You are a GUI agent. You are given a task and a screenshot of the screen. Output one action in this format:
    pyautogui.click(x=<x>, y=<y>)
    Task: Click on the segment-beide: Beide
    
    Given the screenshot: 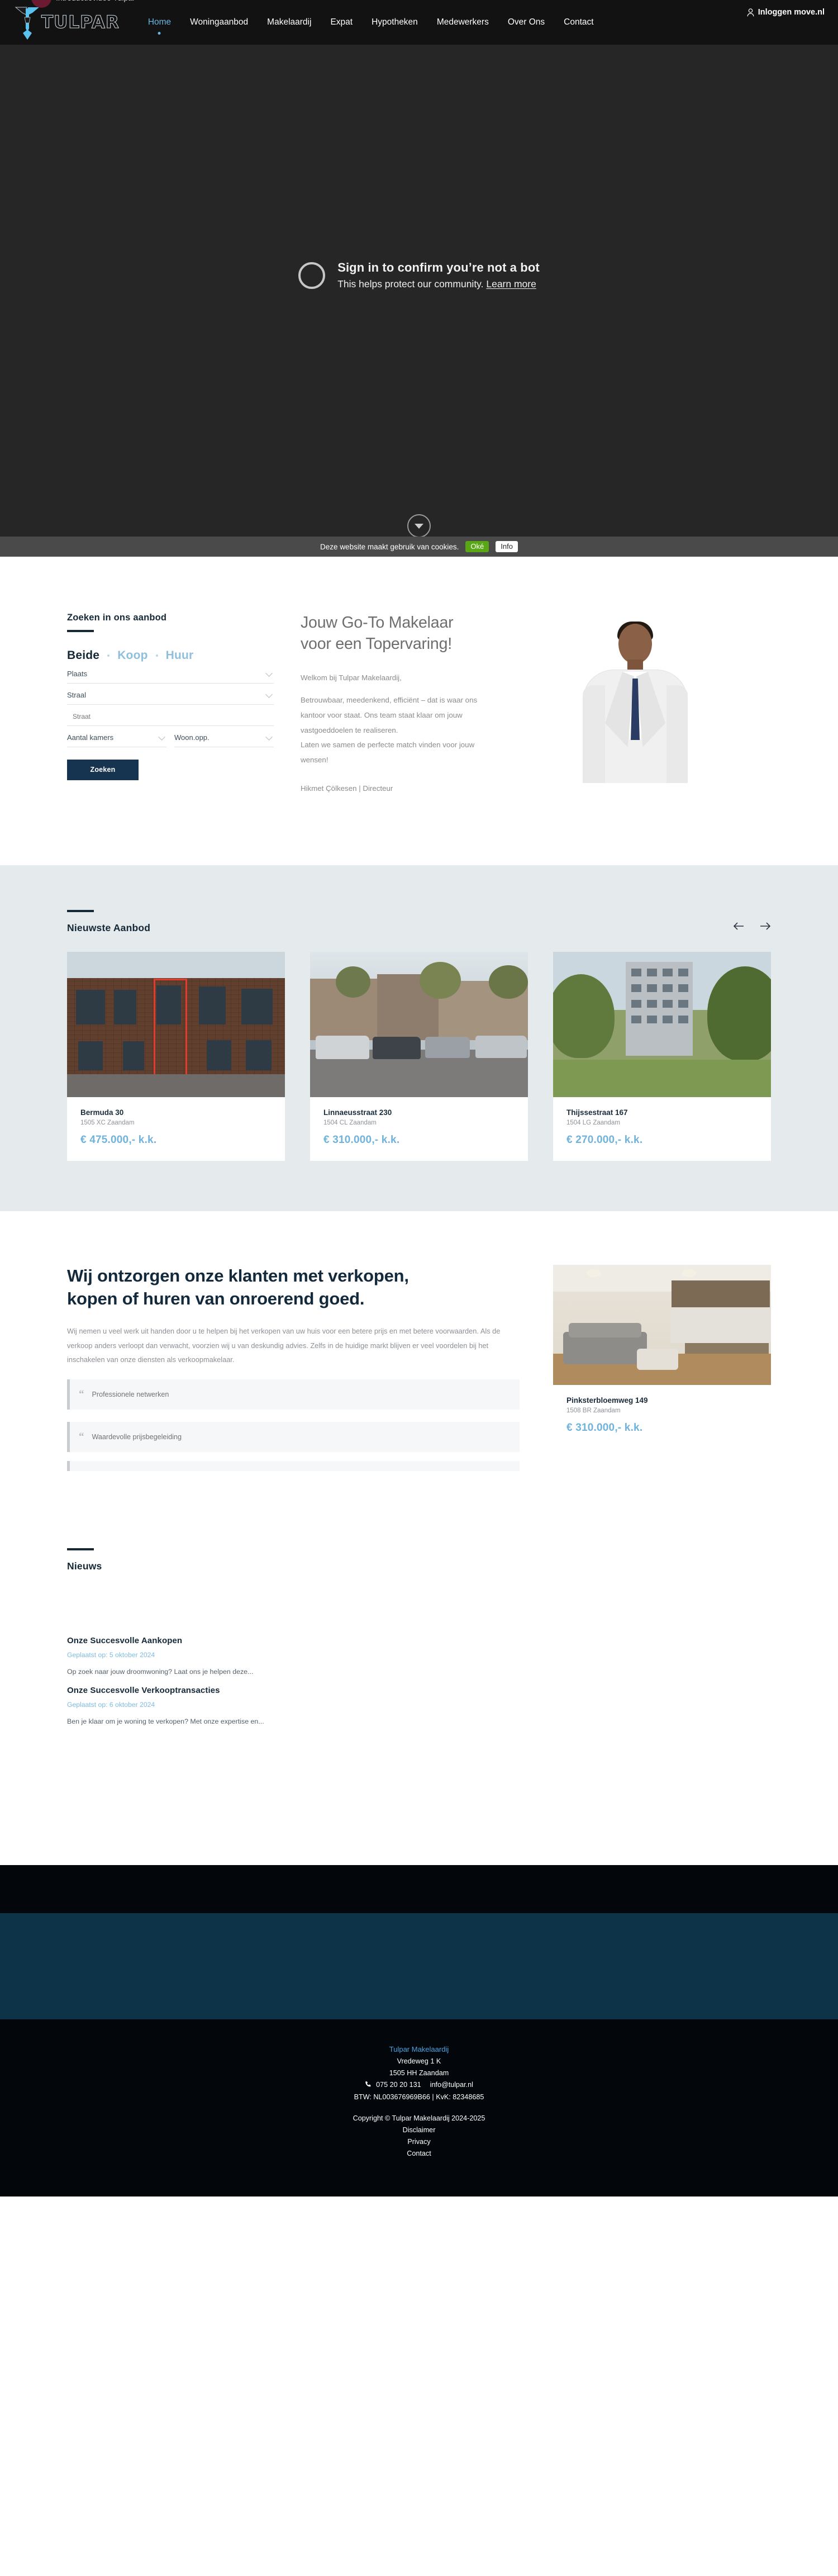 What is the action you would take?
    pyautogui.click(x=83, y=655)
    